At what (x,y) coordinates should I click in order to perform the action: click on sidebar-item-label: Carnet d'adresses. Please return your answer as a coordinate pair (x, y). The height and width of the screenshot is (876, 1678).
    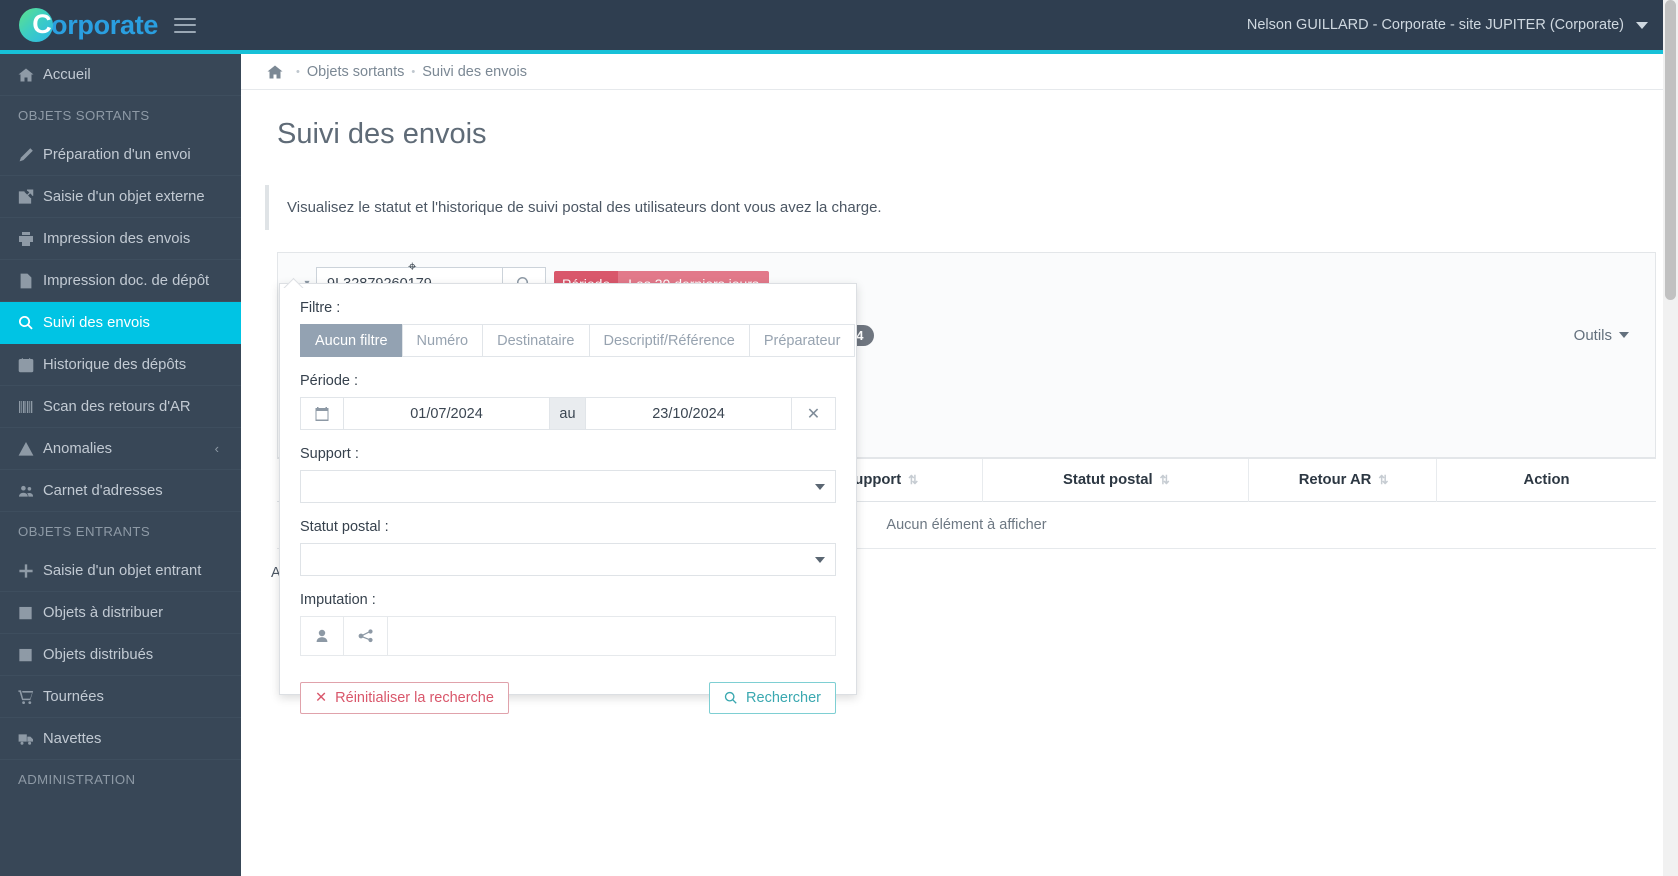
    Looking at the image, I should click on (103, 490).